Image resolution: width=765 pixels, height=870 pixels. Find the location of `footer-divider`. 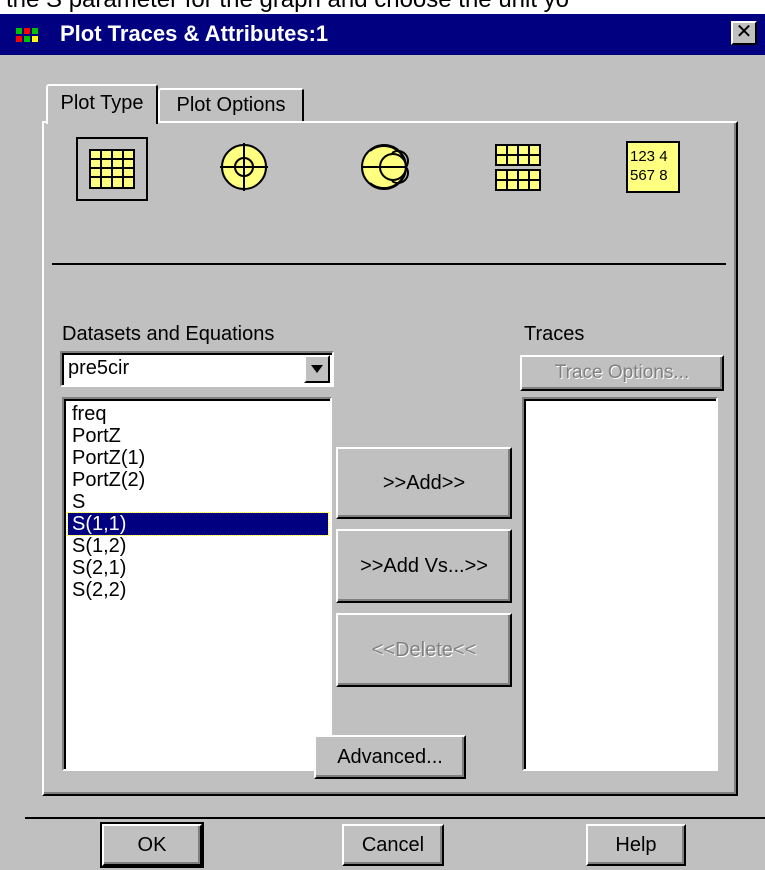

footer-divider is located at coordinates (395, 818).